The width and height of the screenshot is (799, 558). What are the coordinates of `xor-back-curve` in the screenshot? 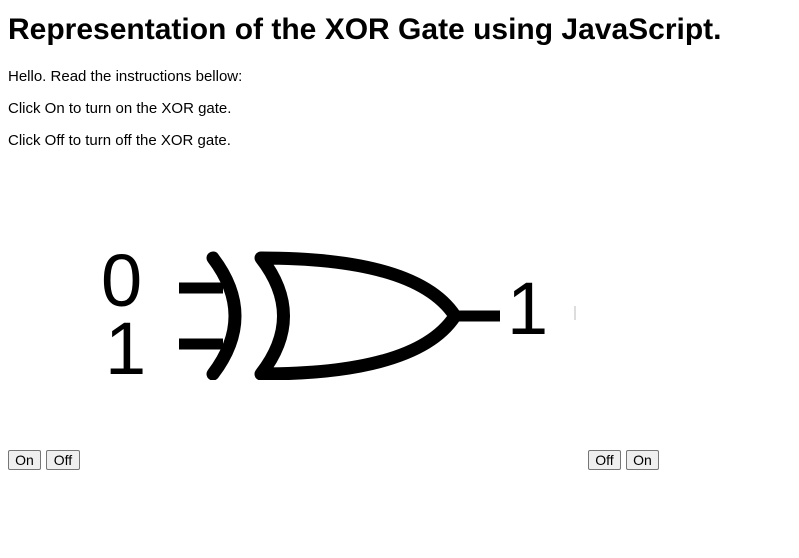 It's located at (224, 315).